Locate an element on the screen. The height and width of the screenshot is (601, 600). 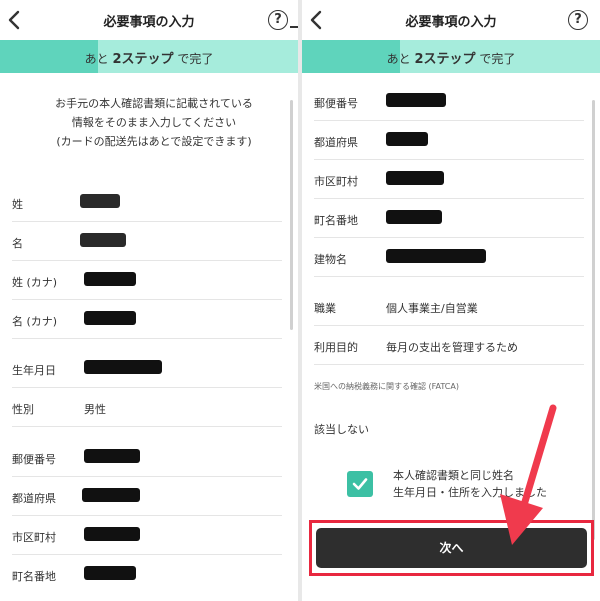
field-first-name: 名 is located at coordinates (147, 241).